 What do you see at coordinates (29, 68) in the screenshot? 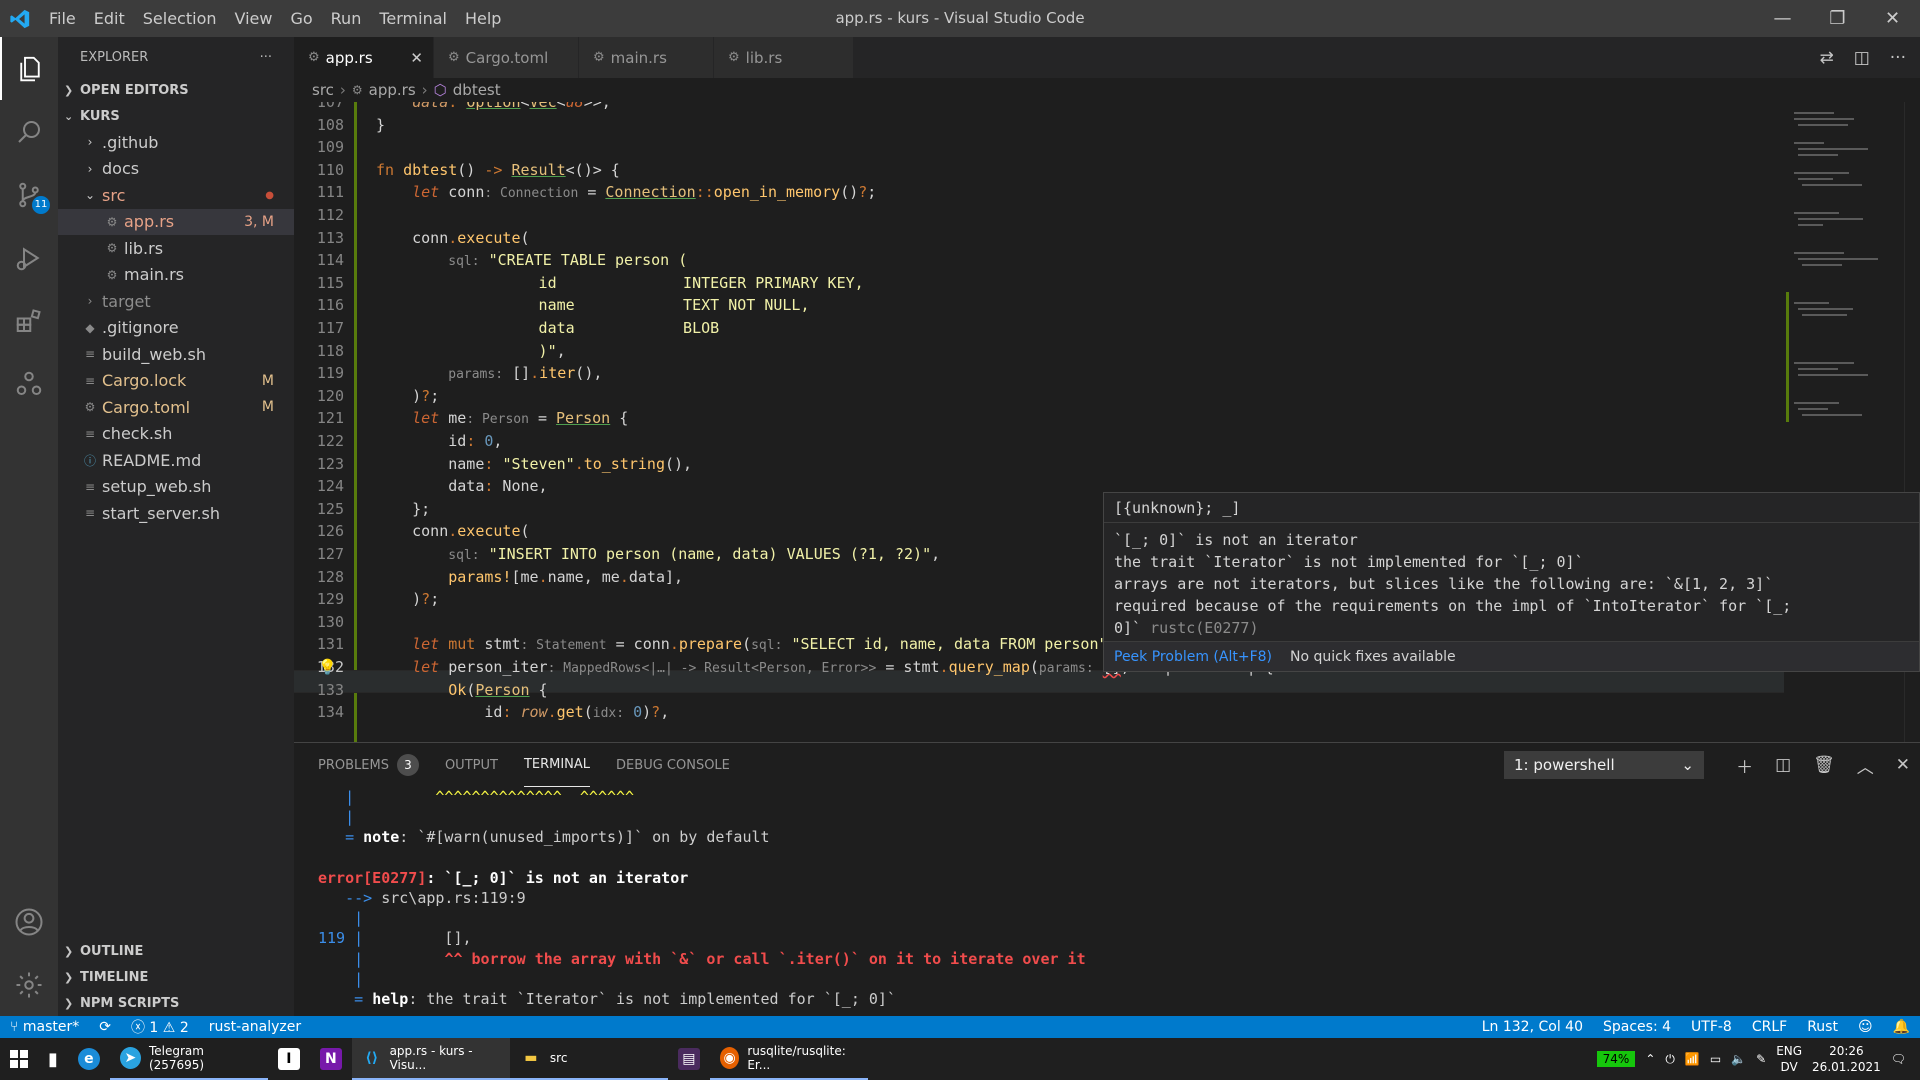
I see `explorer-icon` at bounding box center [29, 68].